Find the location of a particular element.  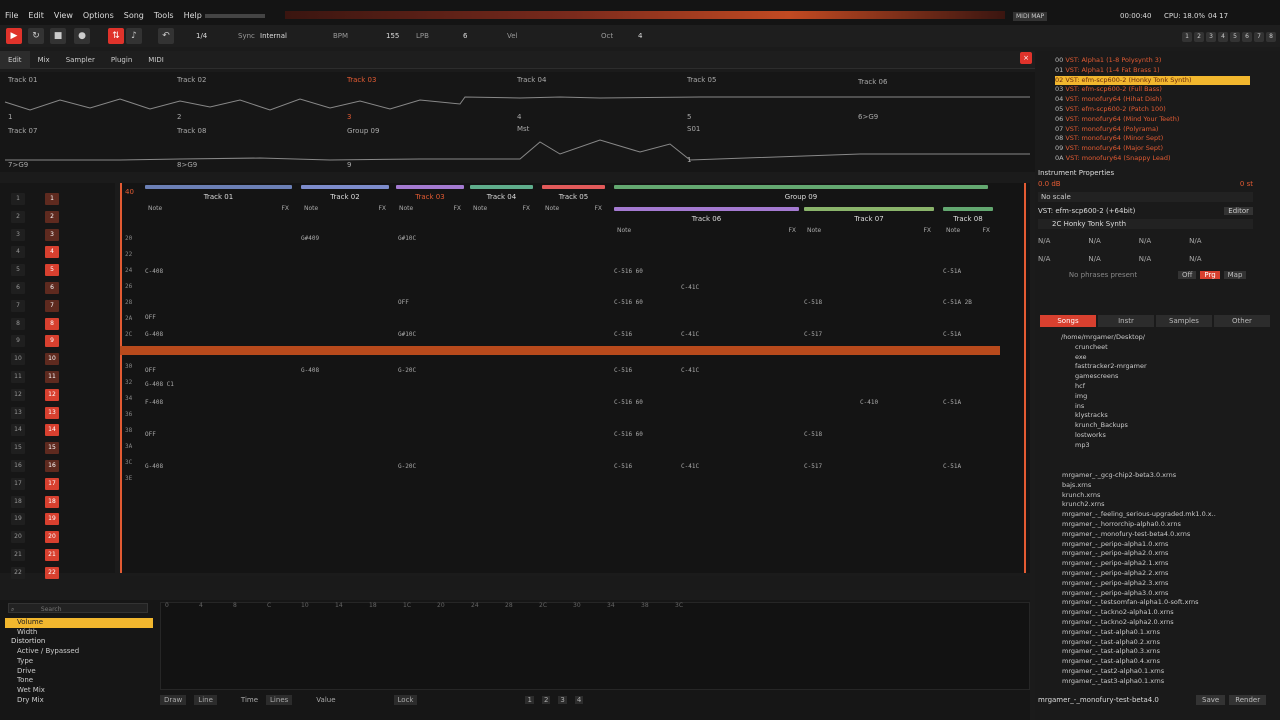

sequence-slot-number: 21 is located at coordinates (18, 555).